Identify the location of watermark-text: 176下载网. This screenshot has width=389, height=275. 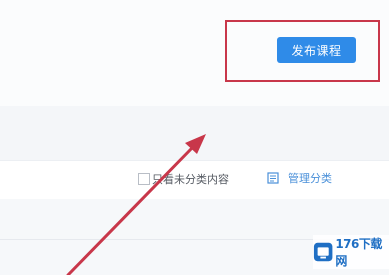
(358, 252).